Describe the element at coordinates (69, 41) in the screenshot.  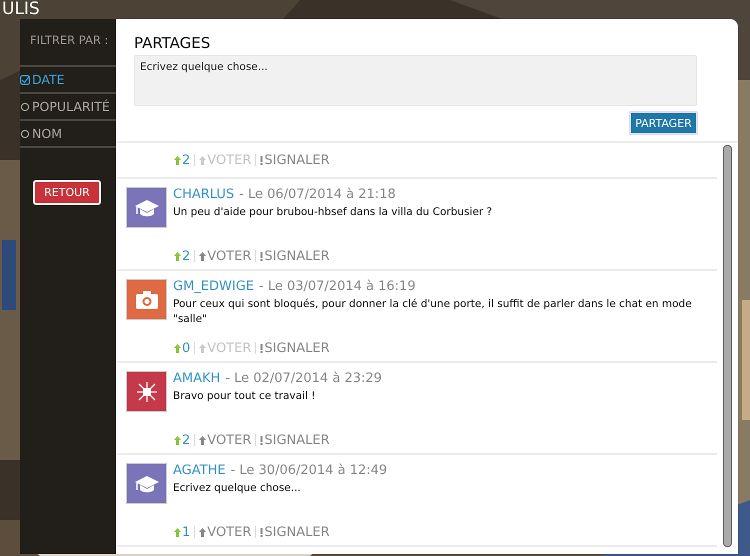
I see `filter-label: FILTRER PAR :` at that location.